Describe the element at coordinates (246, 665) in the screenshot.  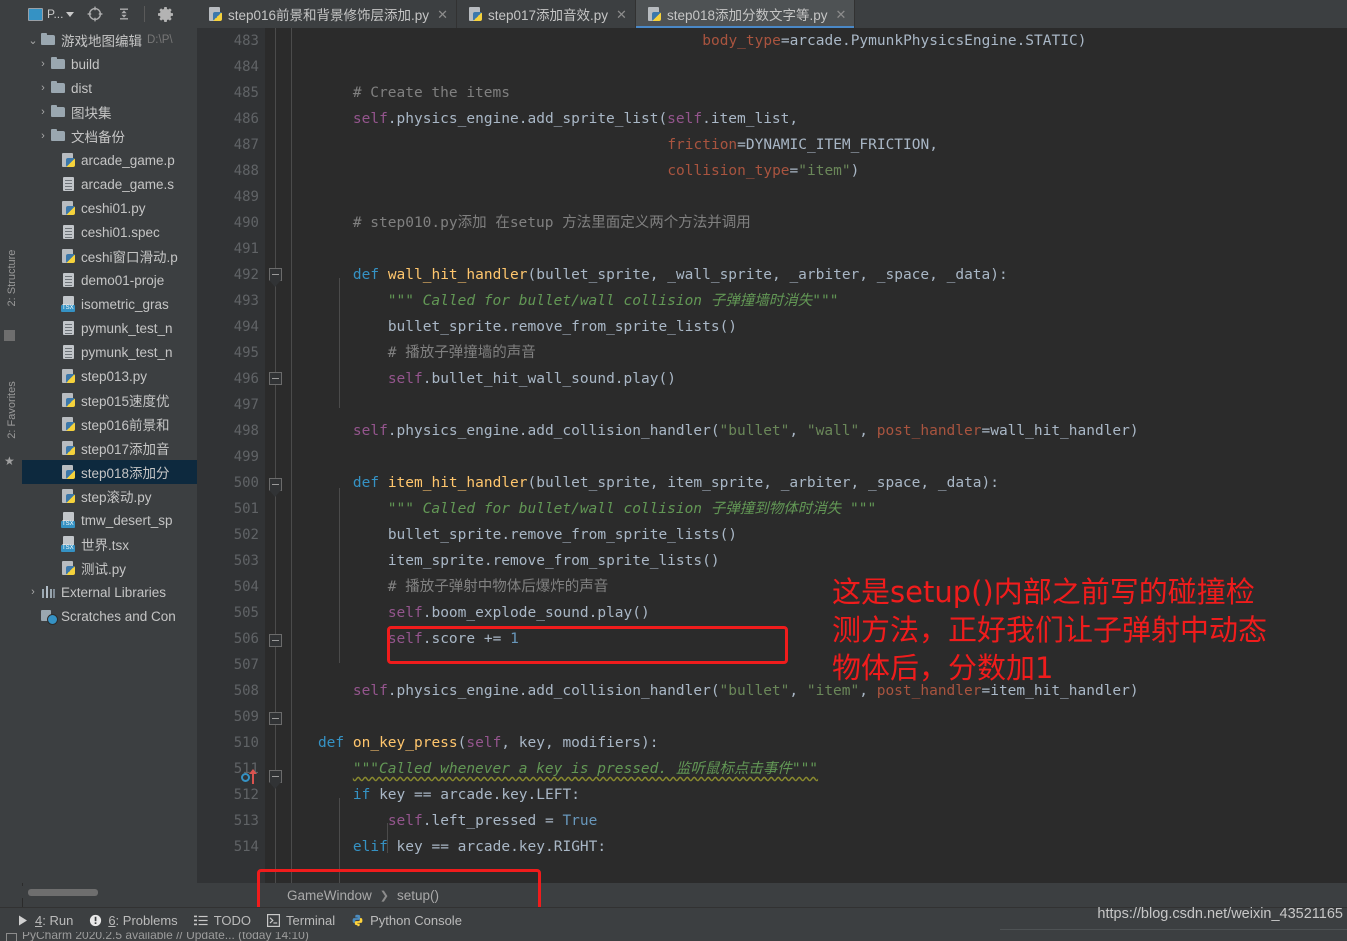
I see `line-number: 507` at that location.